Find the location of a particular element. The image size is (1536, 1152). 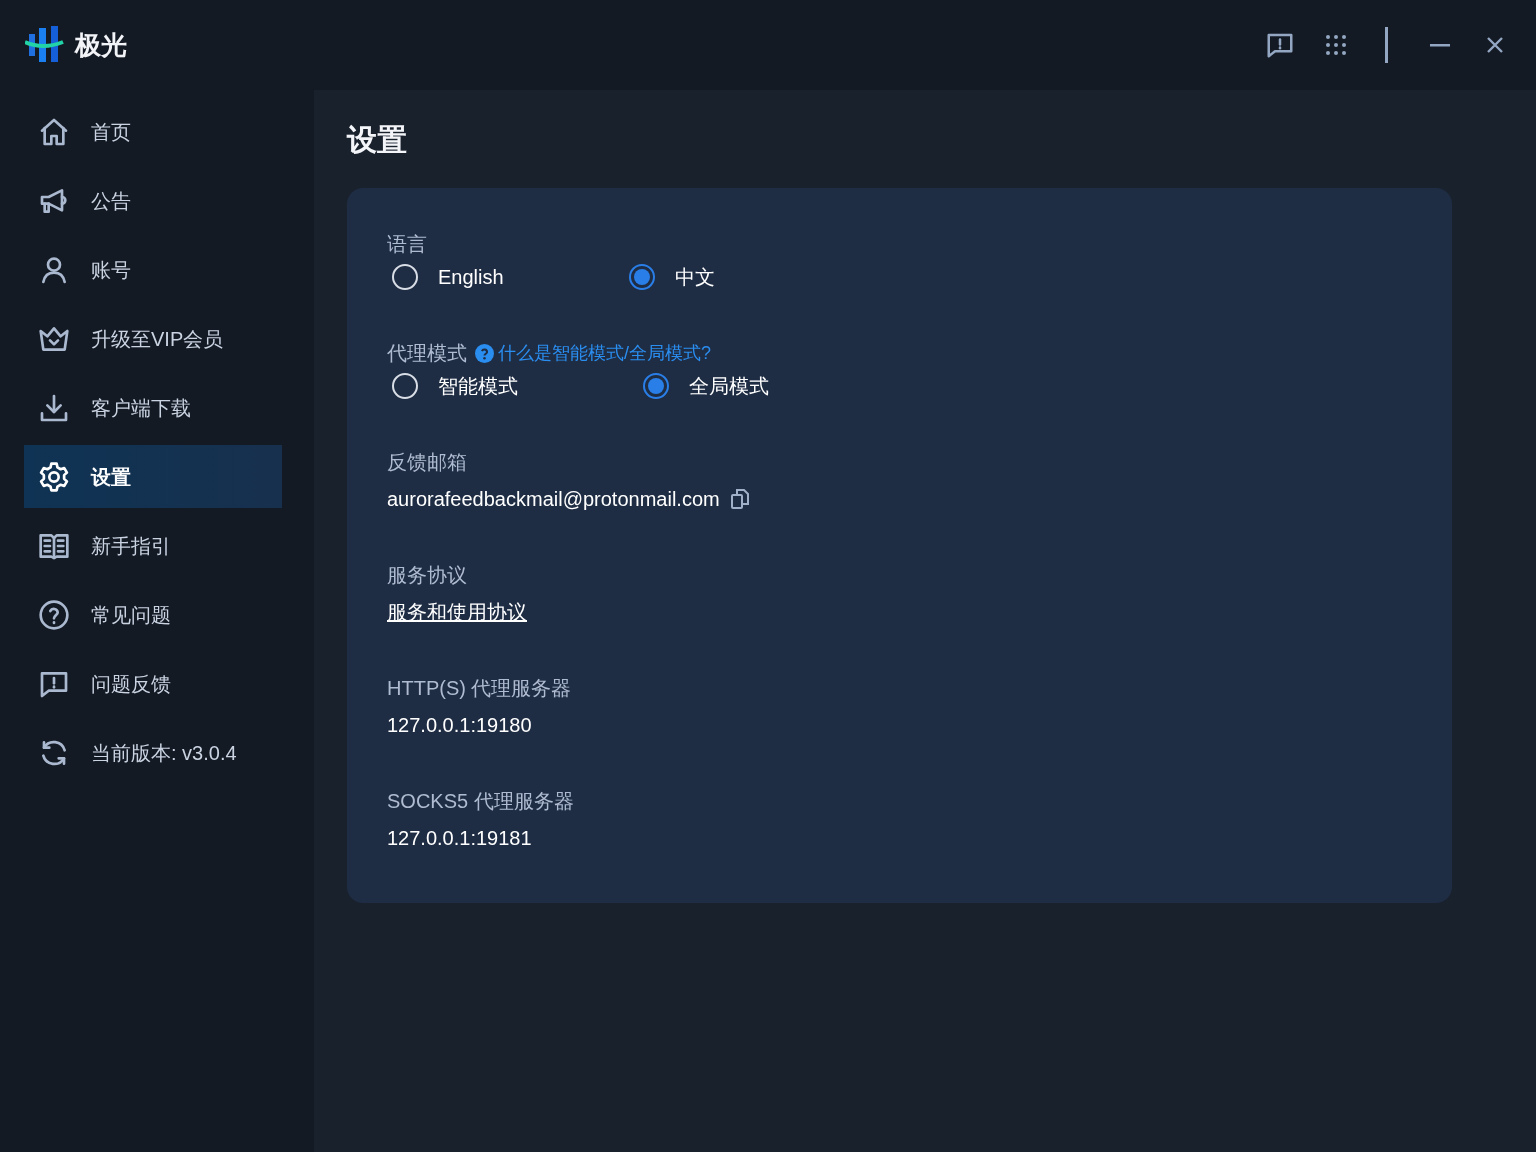

sidebar-item: 客户端下载 is located at coordinates (153, 407).